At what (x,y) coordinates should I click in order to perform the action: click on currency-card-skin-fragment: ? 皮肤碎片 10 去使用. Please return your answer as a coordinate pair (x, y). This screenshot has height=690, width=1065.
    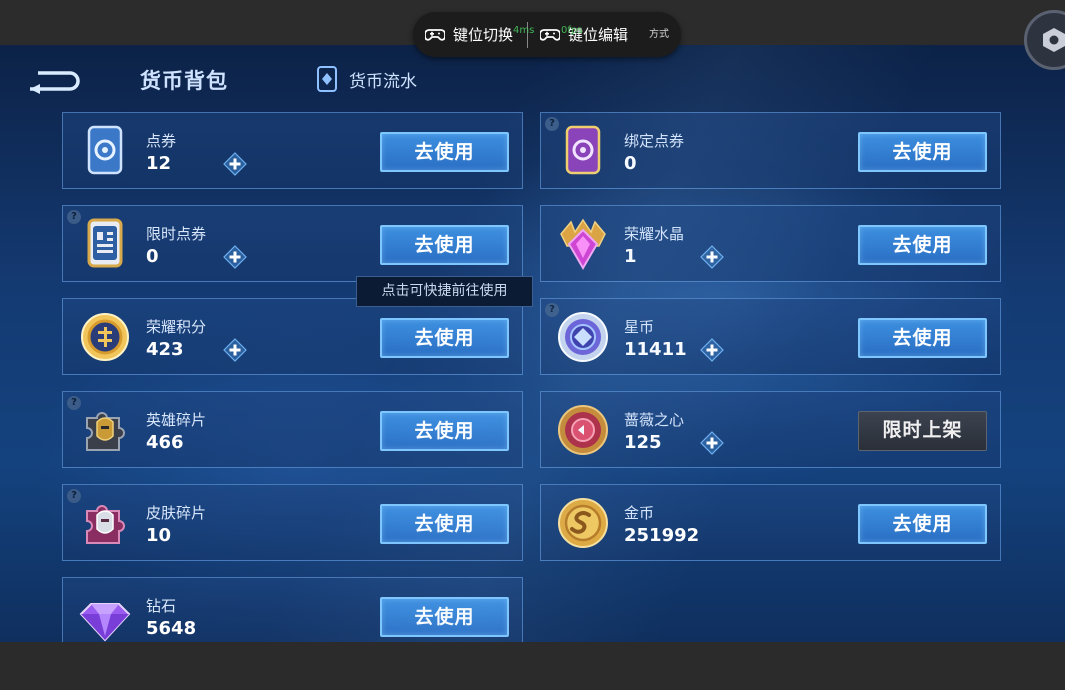
    Looking at the image, I should click on (292, 522).